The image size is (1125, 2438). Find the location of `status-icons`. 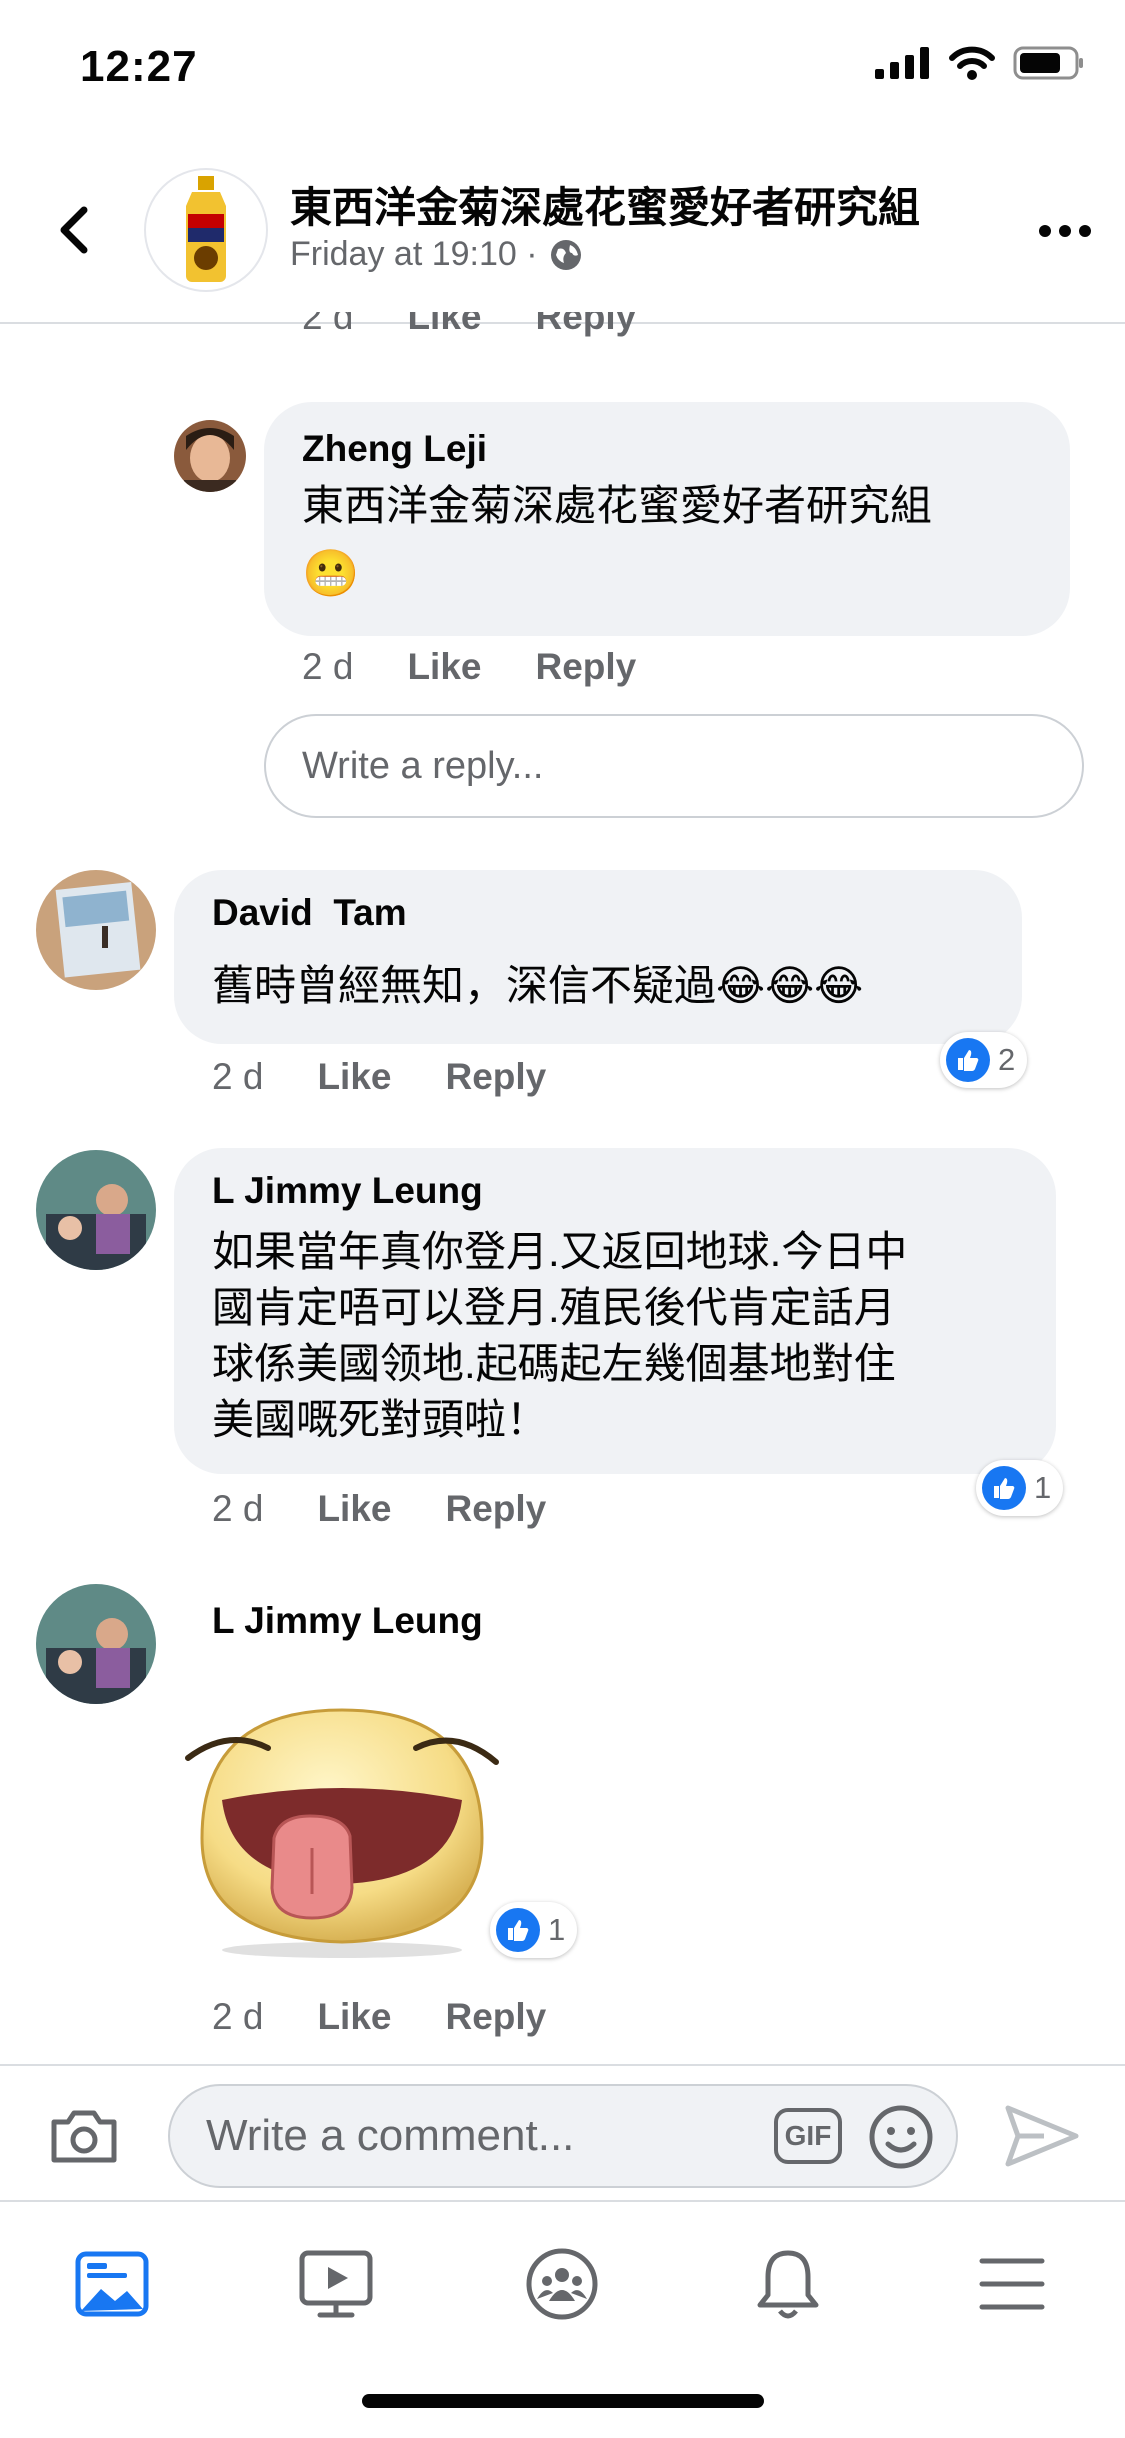

status-icons is located at coordinates (980, 63).